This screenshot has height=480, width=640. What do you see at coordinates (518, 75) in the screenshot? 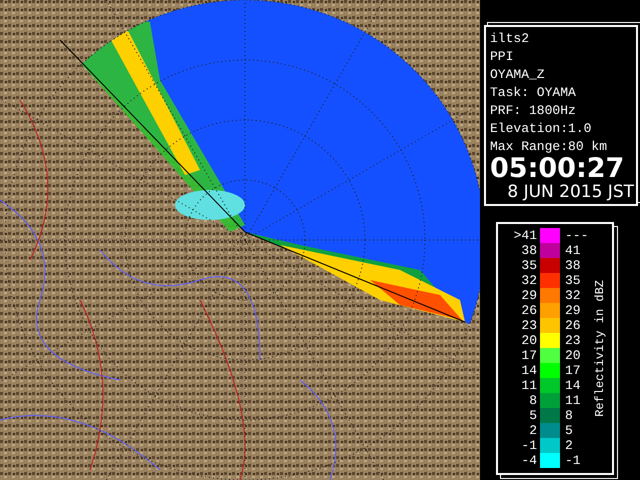
I see `info-text: OYAMA_Z` at bounding box center [518, 75].